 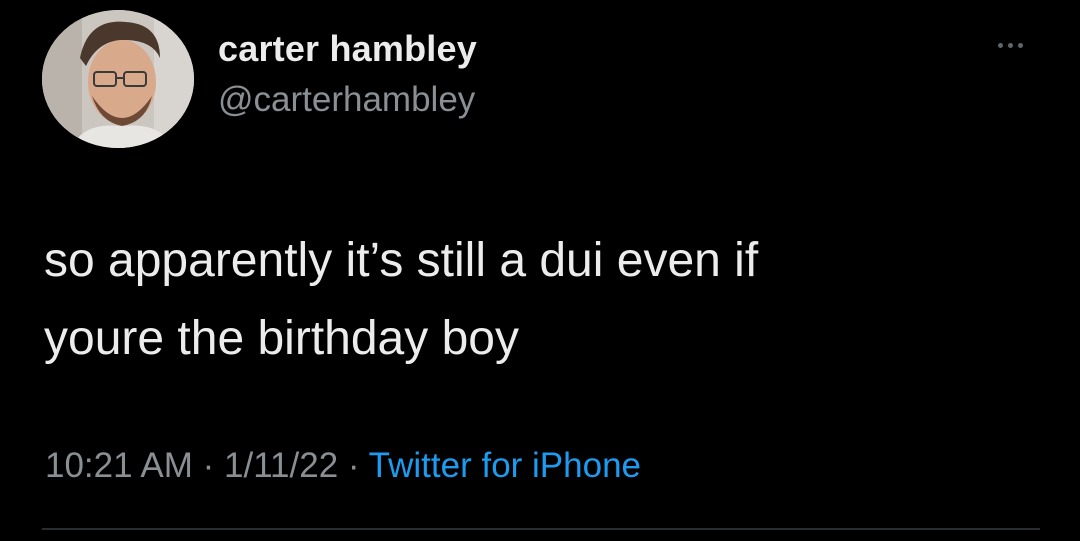 What do you see at coordinates (281, 465) in the screenshot?
I see `tweet-date: 1/11/22` at bounding box center [281, 465].